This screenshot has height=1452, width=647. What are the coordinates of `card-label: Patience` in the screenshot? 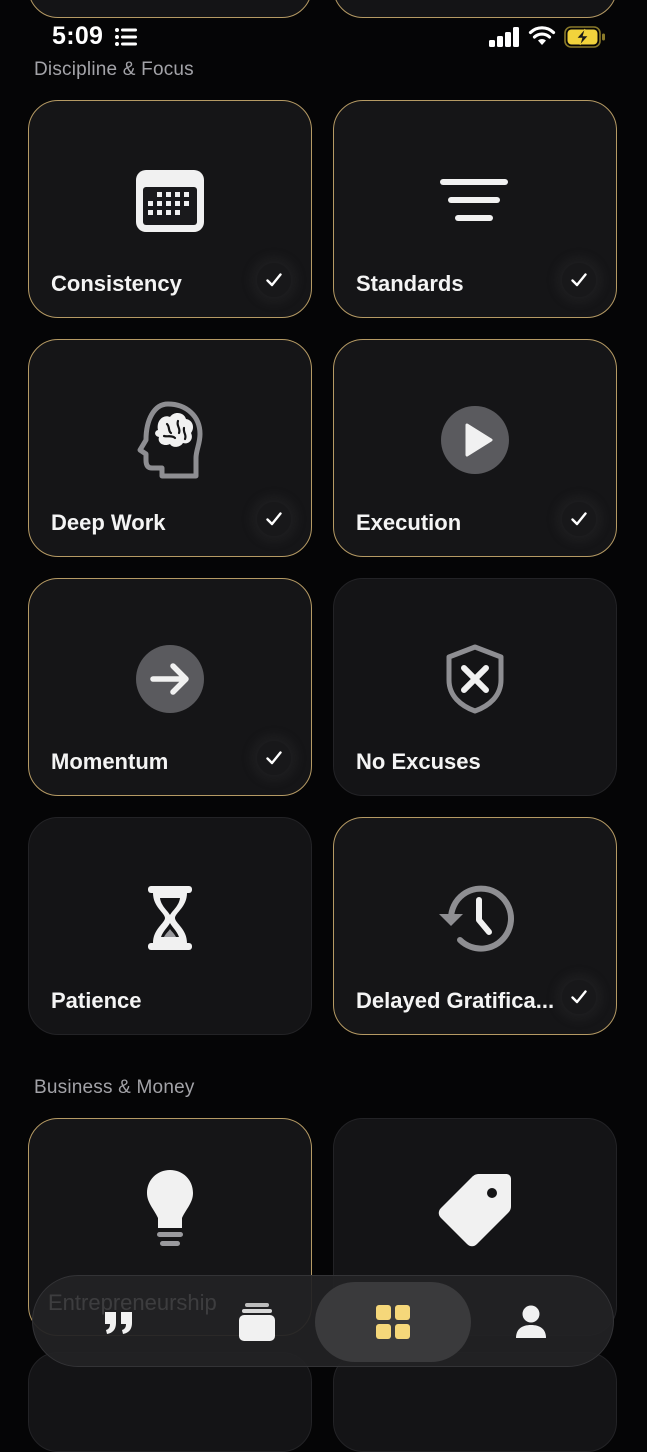 It's located at (96, 1000).